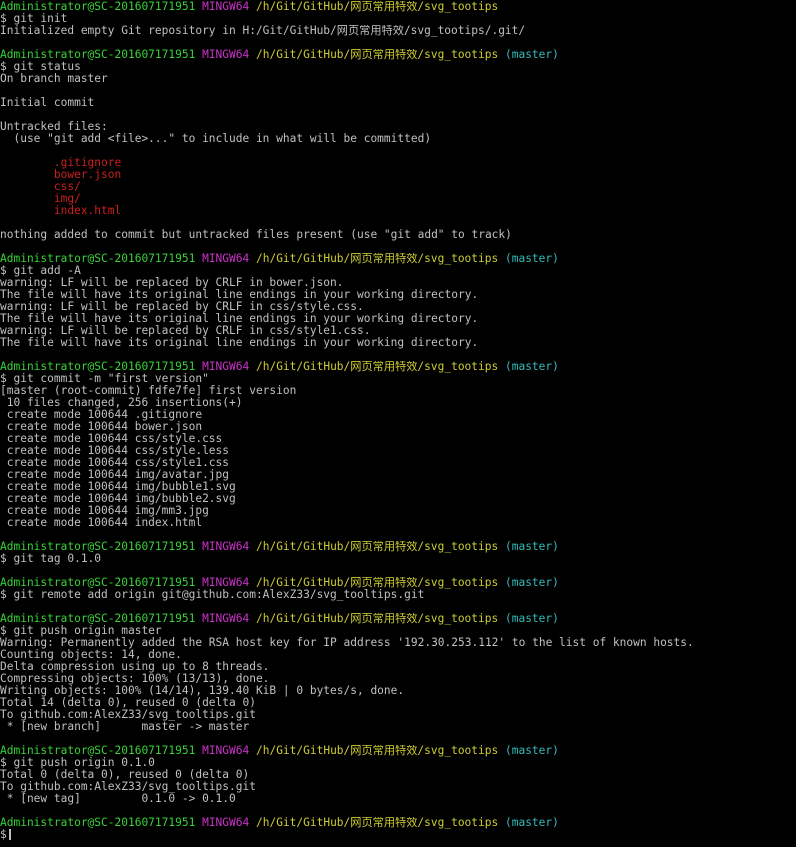 The image size is (796, 847). Describe the element at coordinates (81, 631) in the screenshot. I see `command-text: $ git push origin master` at that location.